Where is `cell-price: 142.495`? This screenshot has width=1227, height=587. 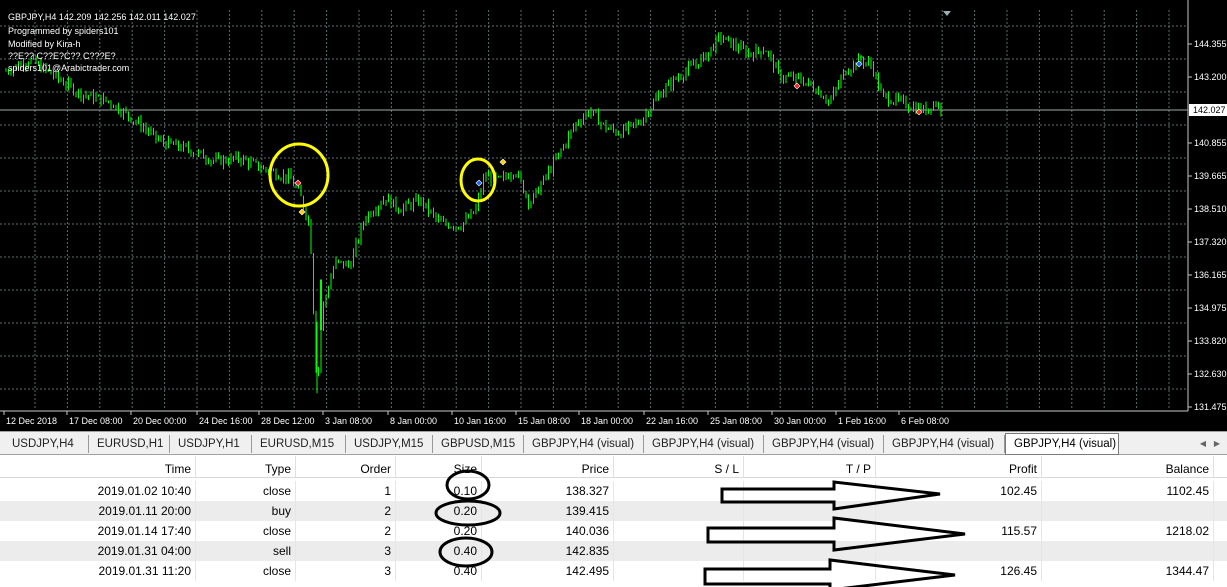
cell-price: 142.495 is located at coordinates (548, 571).